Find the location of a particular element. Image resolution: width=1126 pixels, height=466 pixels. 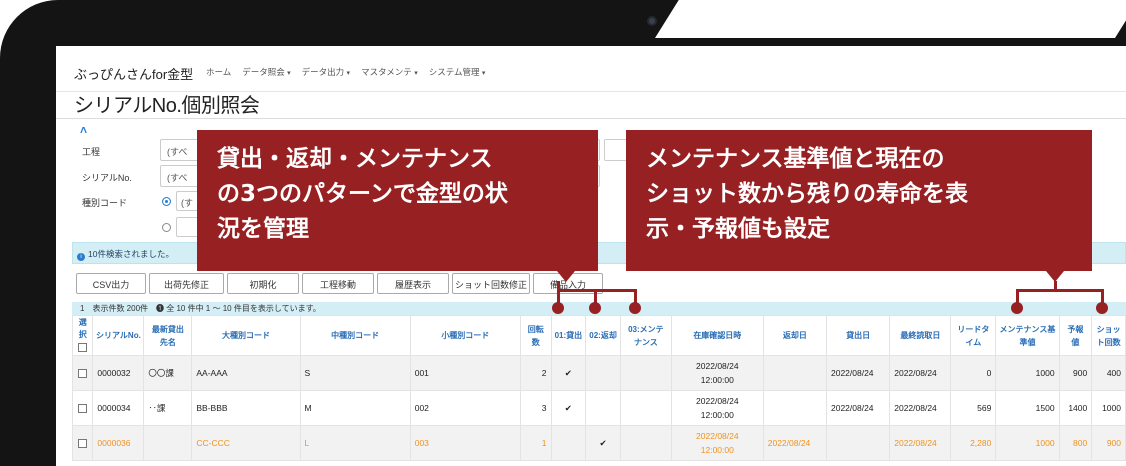

csv-export-button: CSV出力 is located at coordinates (111, 283).